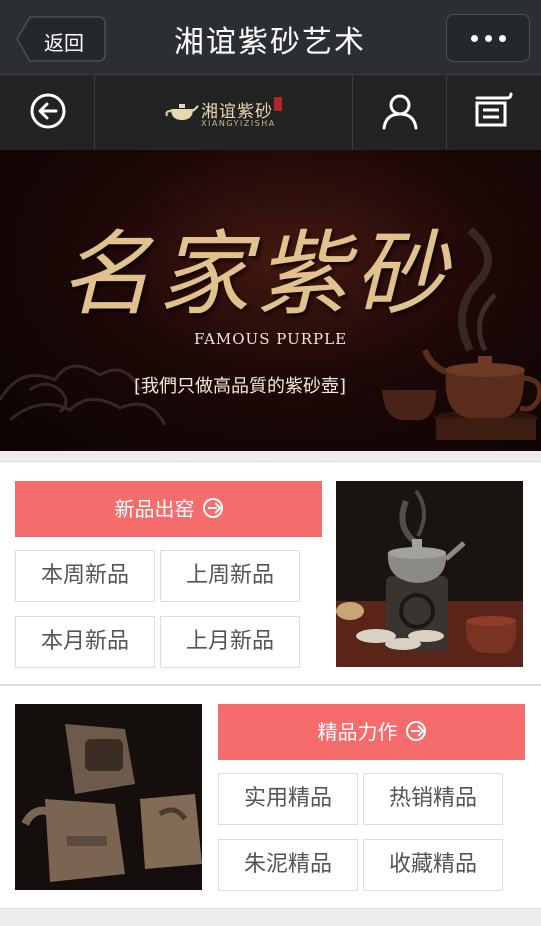  I want to click on teapot-logo-icon, so click(182, 112).